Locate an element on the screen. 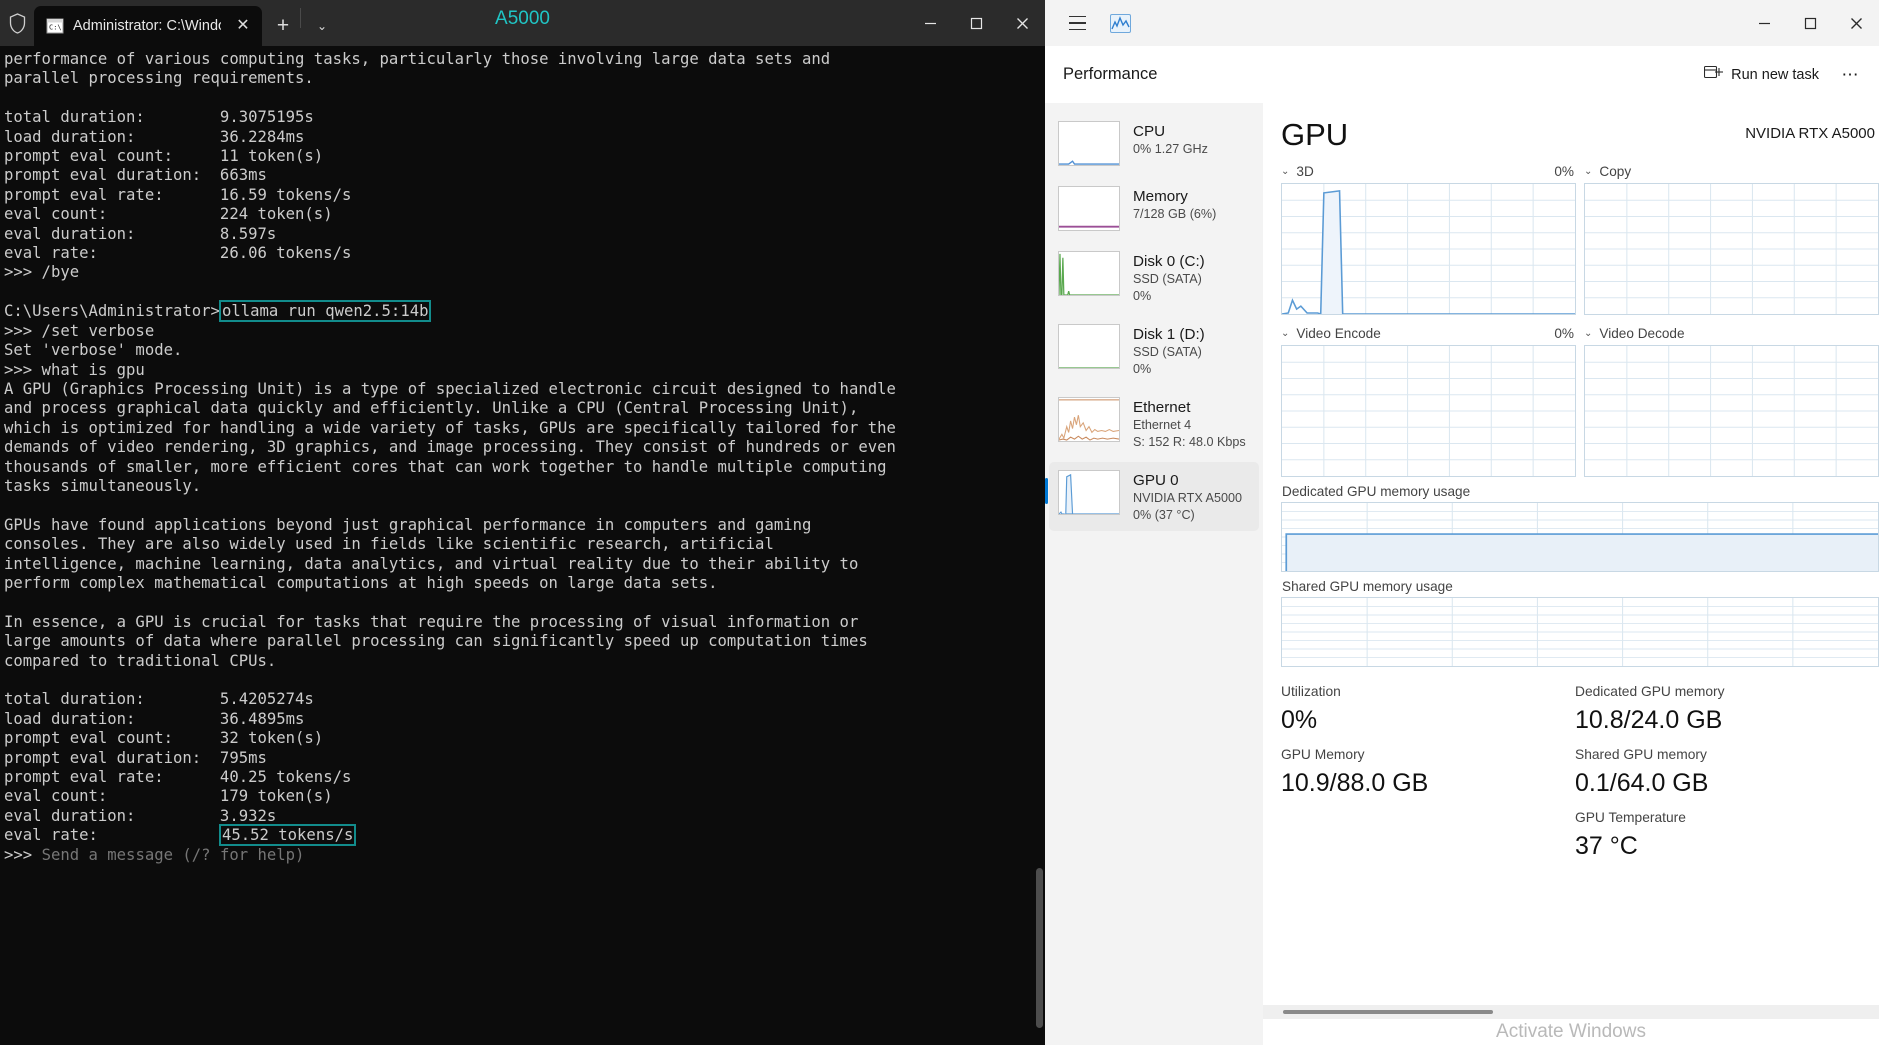  page-title: Performance is located at coordinates (1110, 74).